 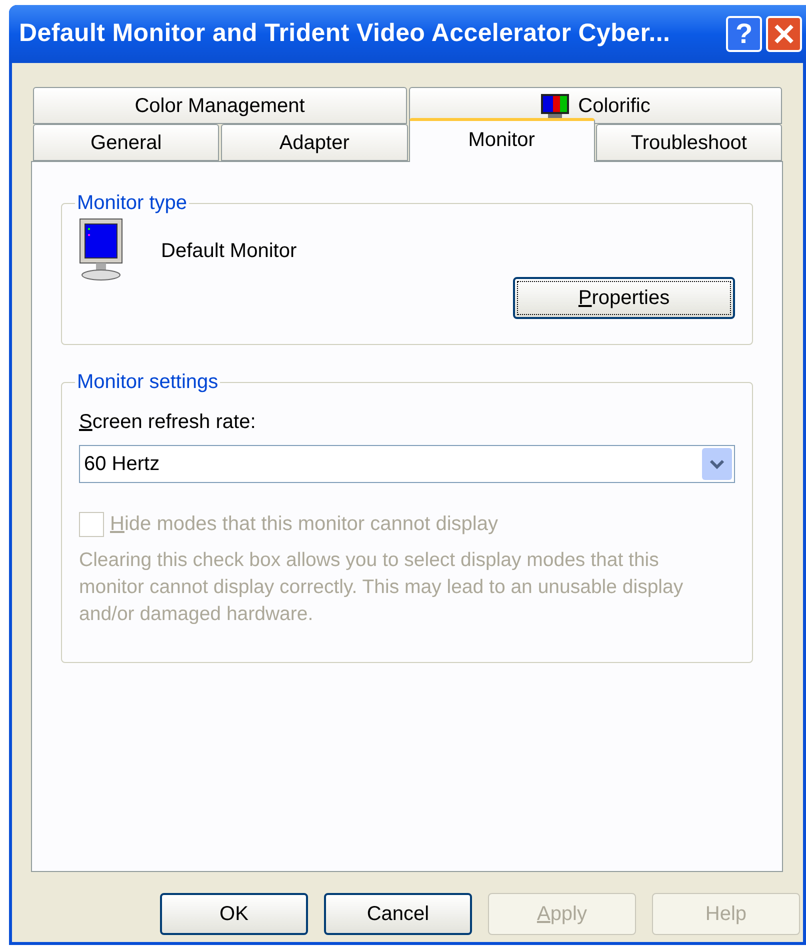 What do you see at coordinates (381, 587) in the screenshot?
I see `warning-text: Clearing this check box allows you to select display modes that this monitor cannot display correctly. This may lead to an unusable display and/or damaged hardware.` at bounding box center [381, 587].